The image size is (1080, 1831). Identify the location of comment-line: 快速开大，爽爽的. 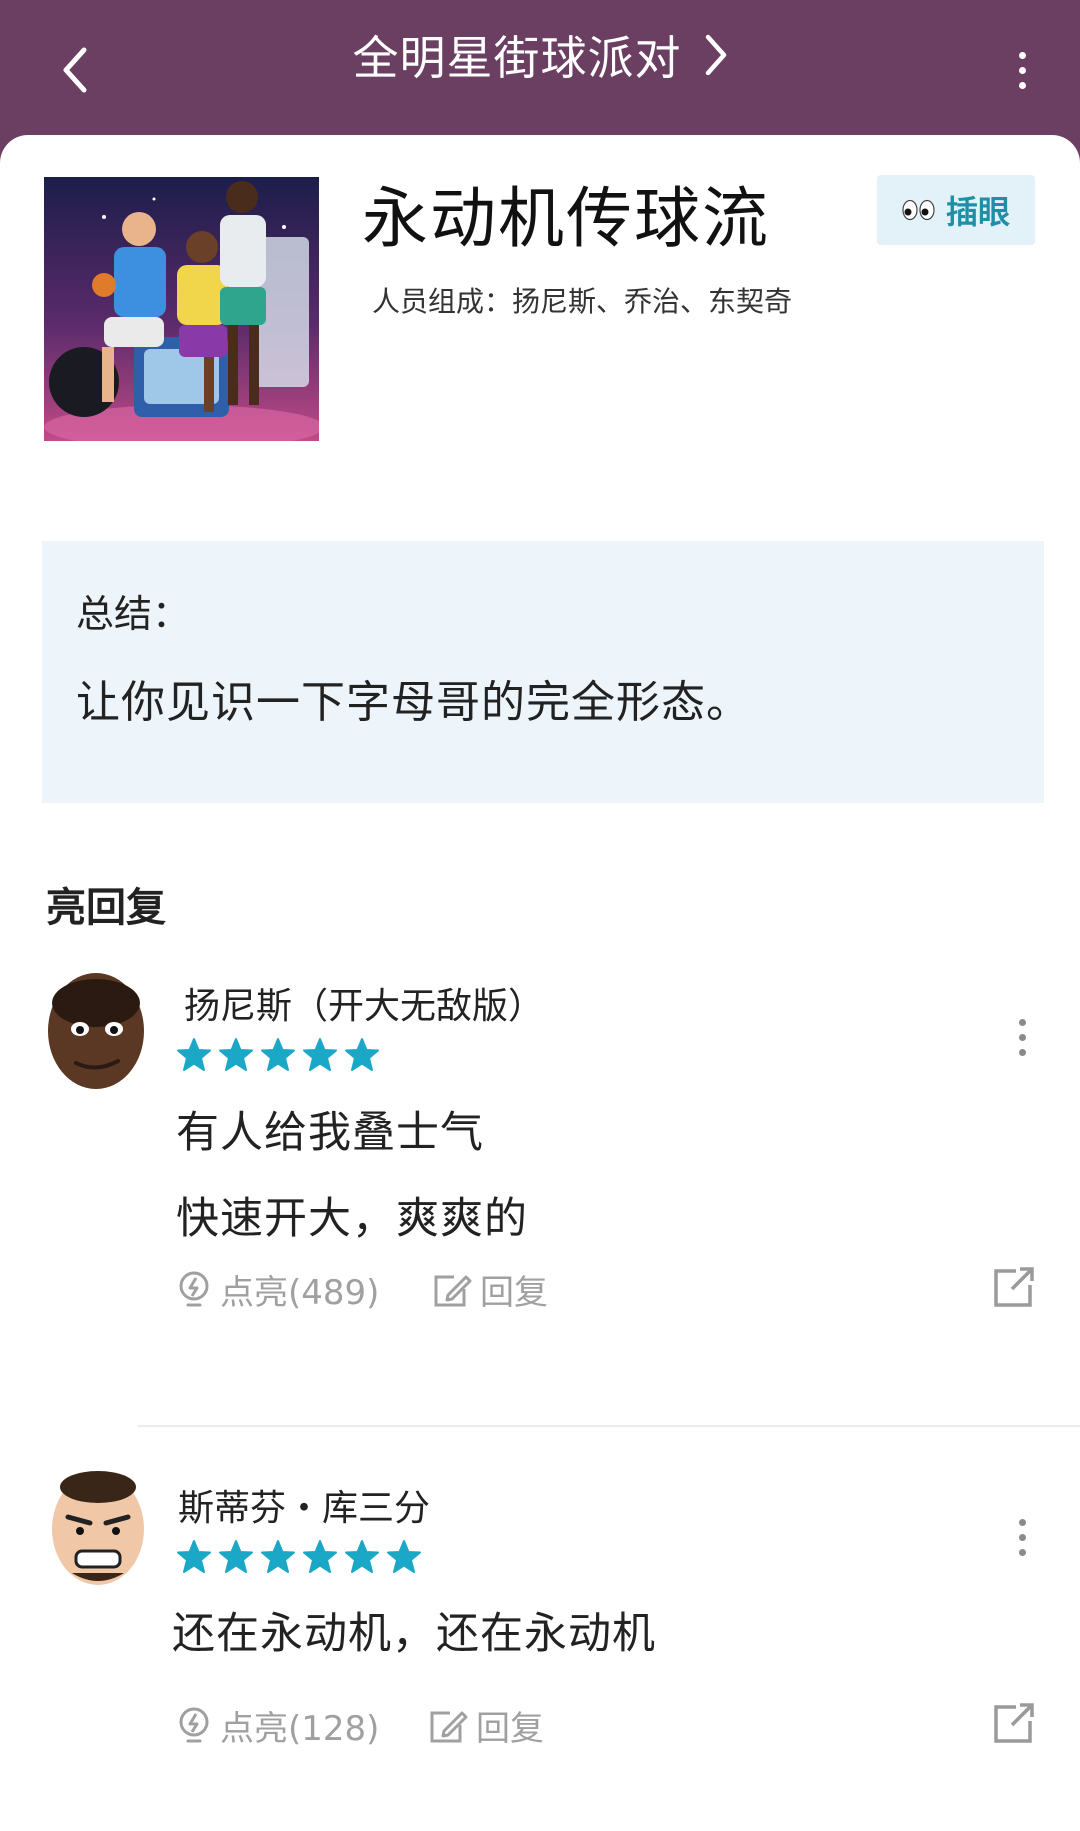
(352, 1219).